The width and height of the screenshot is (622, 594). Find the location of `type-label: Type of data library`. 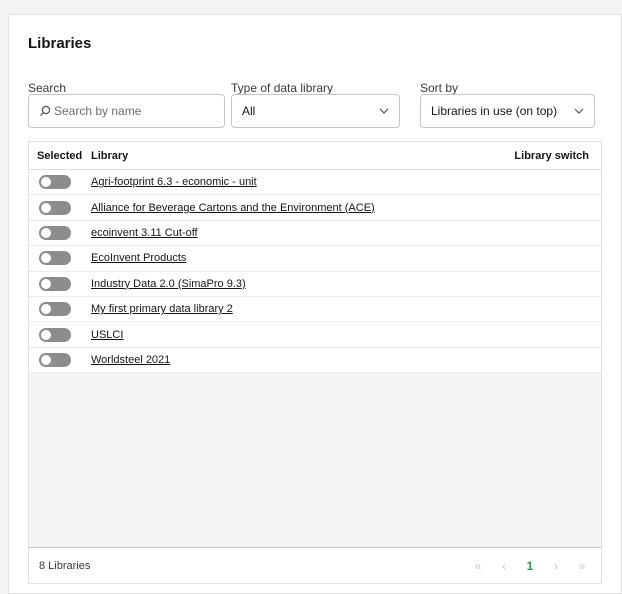

type-label: Type of data library is located at coordinates (282, 88).